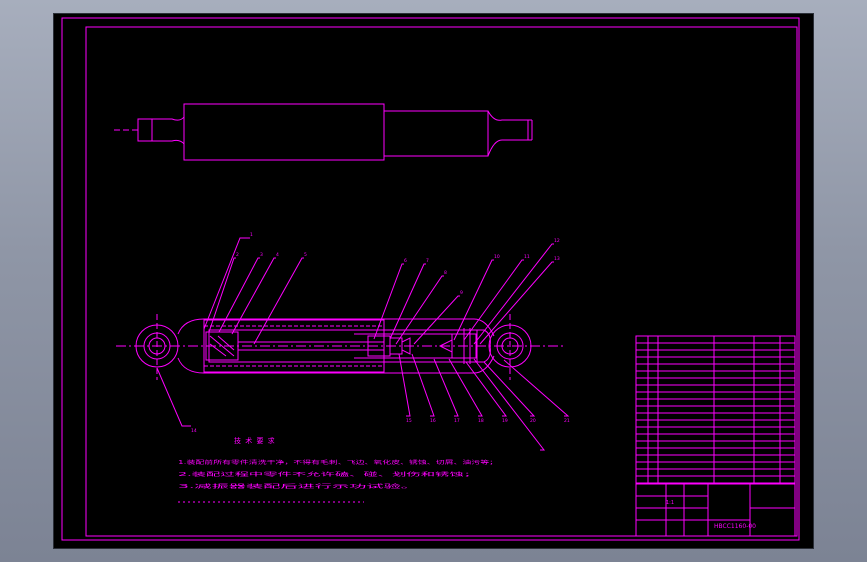  What do you see at coordinates (340, 347) in the screenshot?
I see `section-view` at bounding box center [340, 347].